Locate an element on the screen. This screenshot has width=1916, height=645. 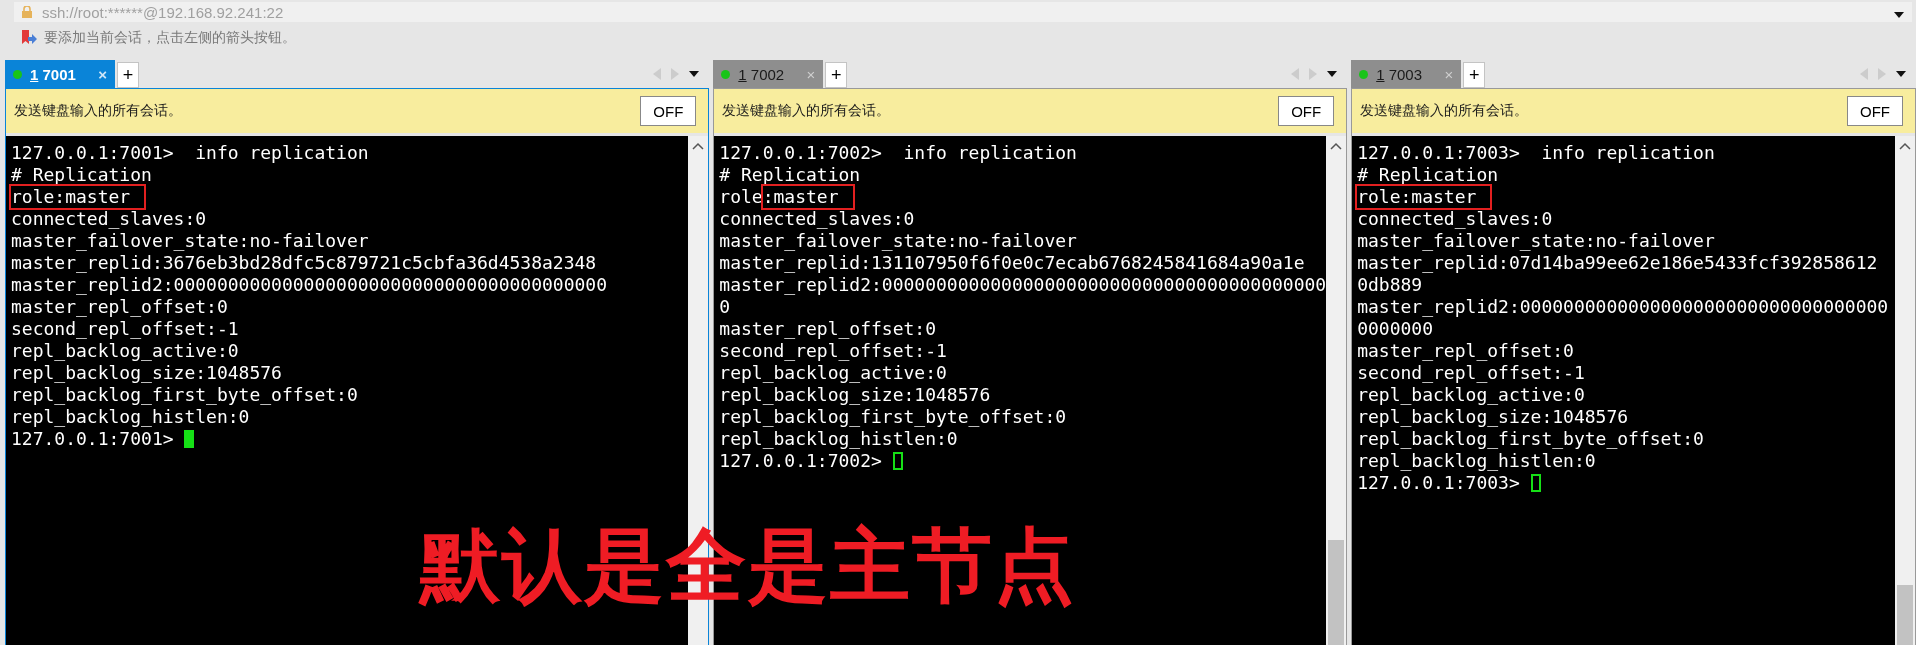
terminal-line: master_replid2:0000000000000000000000000000000000000000 is located at coordinates (309, 285).